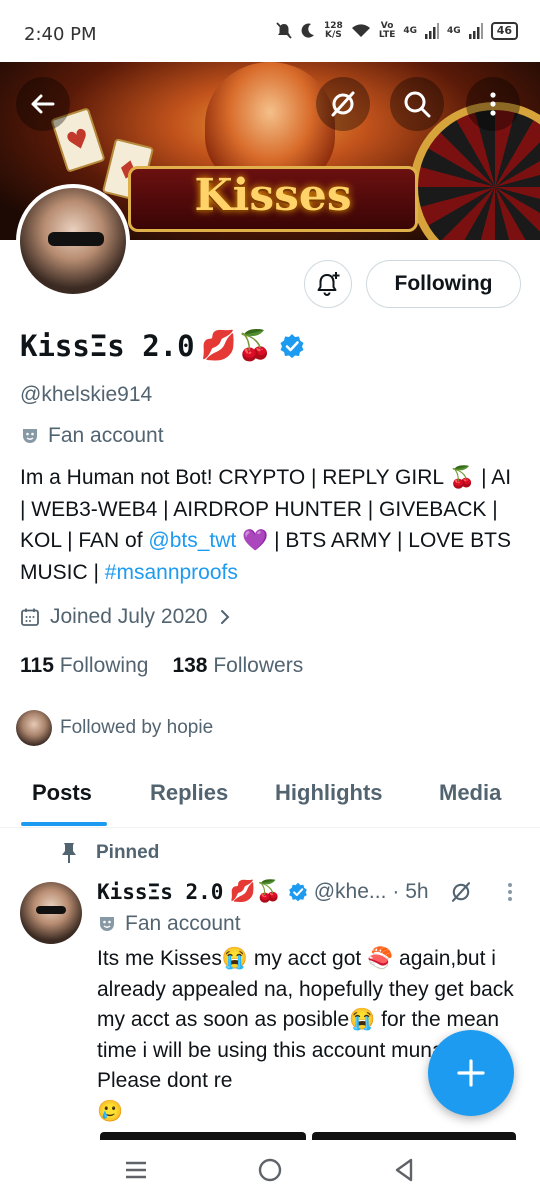 The width and height of the screenshot is (540, 1200). Describe the element at coordinates (225, 617) in the screenshot. I see `chevron-right-icon` at that location.